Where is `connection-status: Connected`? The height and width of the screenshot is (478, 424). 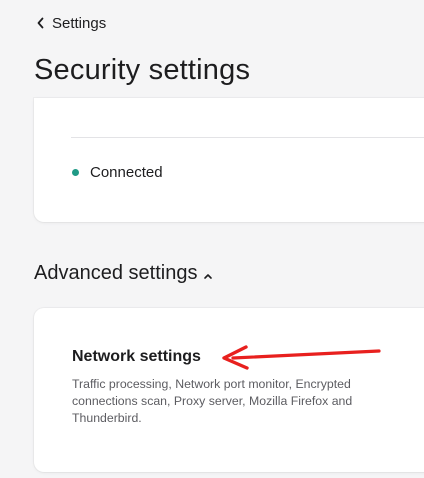 connection-status: Connected is located at coordinates (117, 172).